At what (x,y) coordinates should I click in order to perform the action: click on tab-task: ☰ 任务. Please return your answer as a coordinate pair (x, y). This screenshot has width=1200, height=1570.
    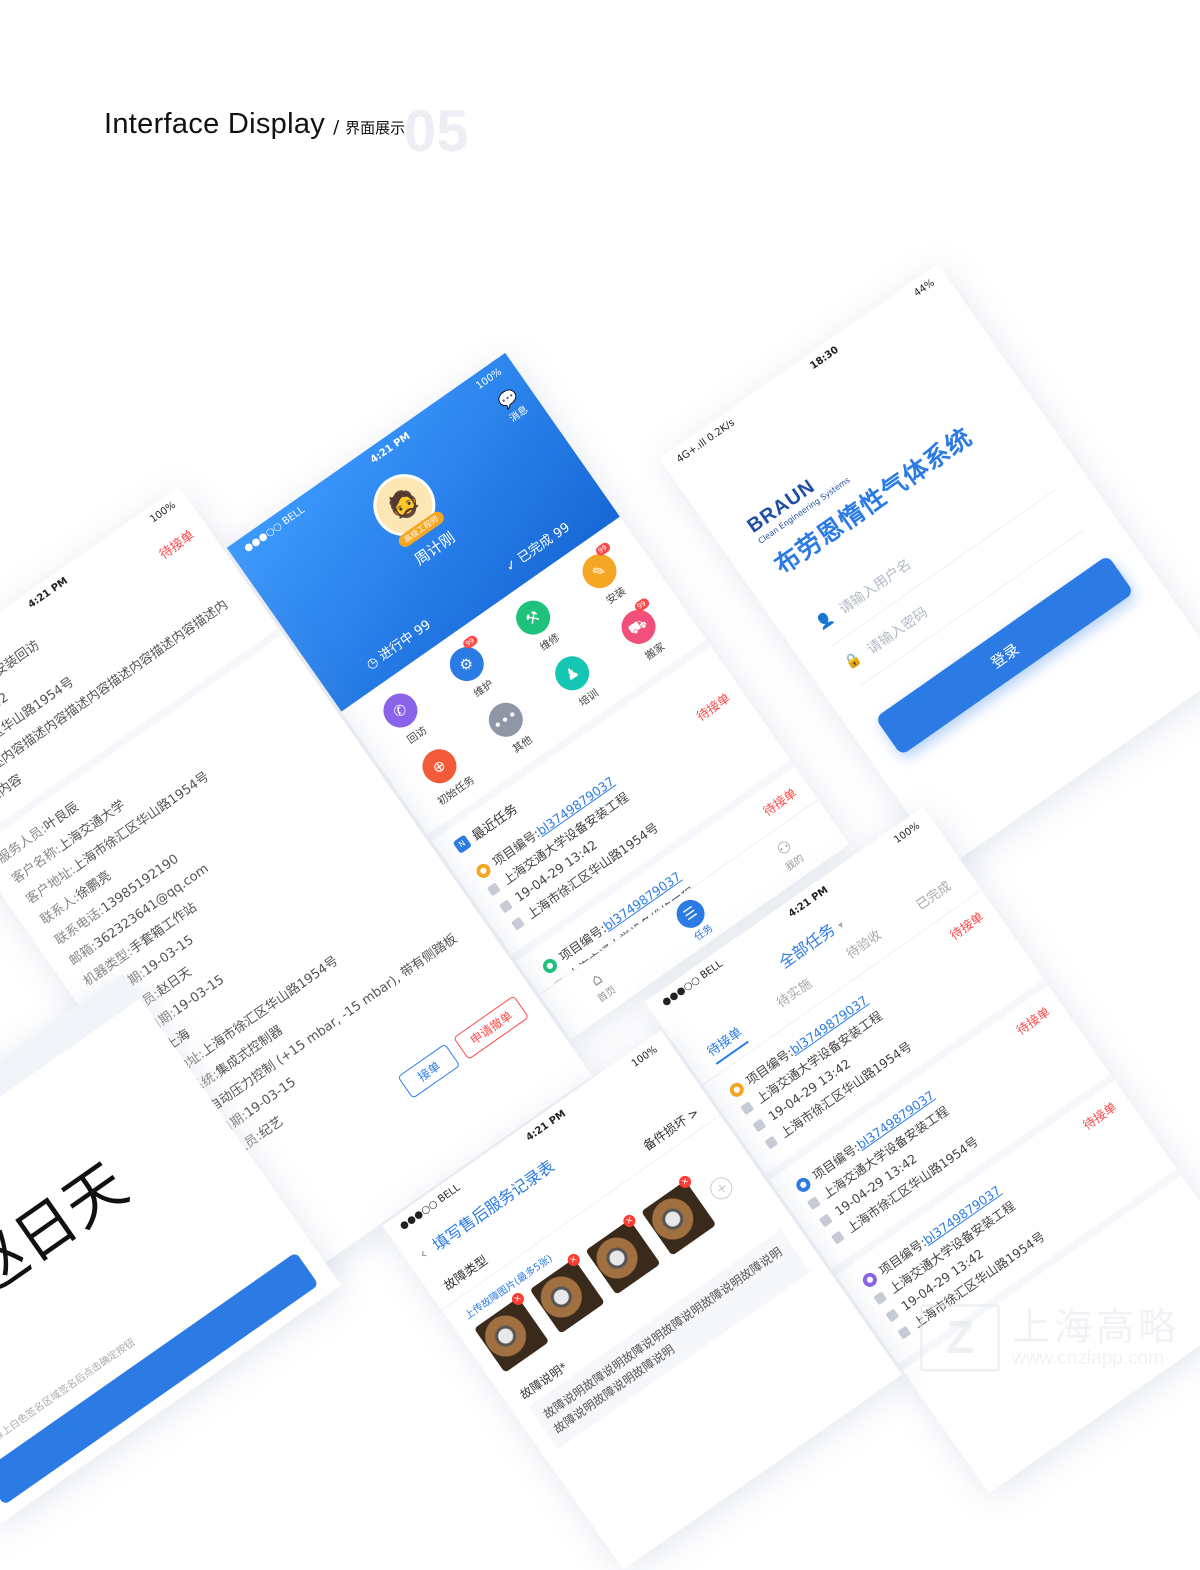
    Looking at the image, I should click on (694, 919).